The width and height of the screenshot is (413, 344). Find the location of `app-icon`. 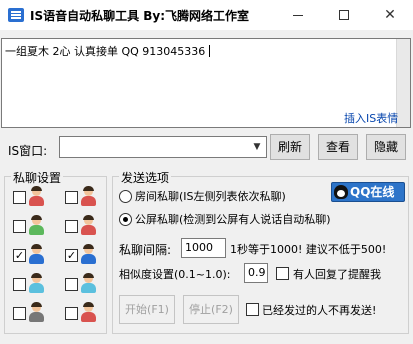

app-icon is located at coordinates (16, 15).